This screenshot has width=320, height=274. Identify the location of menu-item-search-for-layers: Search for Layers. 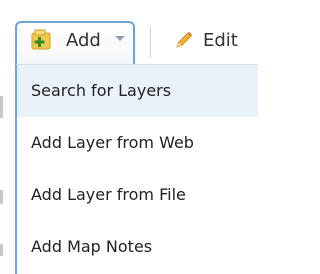
(137, 91).